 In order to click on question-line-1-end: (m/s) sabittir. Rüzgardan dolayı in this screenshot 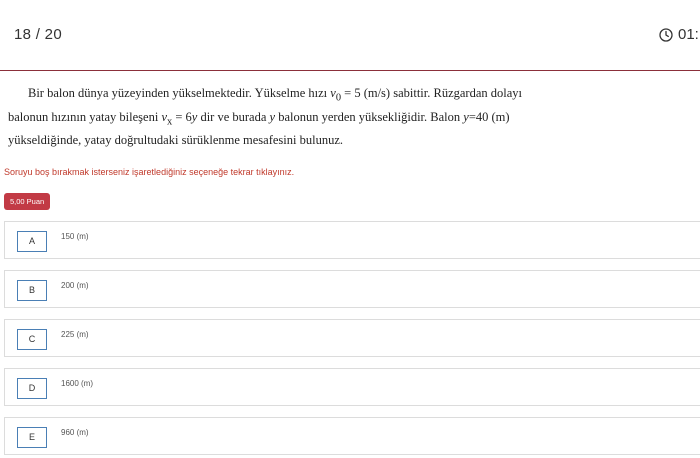, I will do `click(441, 93)`.